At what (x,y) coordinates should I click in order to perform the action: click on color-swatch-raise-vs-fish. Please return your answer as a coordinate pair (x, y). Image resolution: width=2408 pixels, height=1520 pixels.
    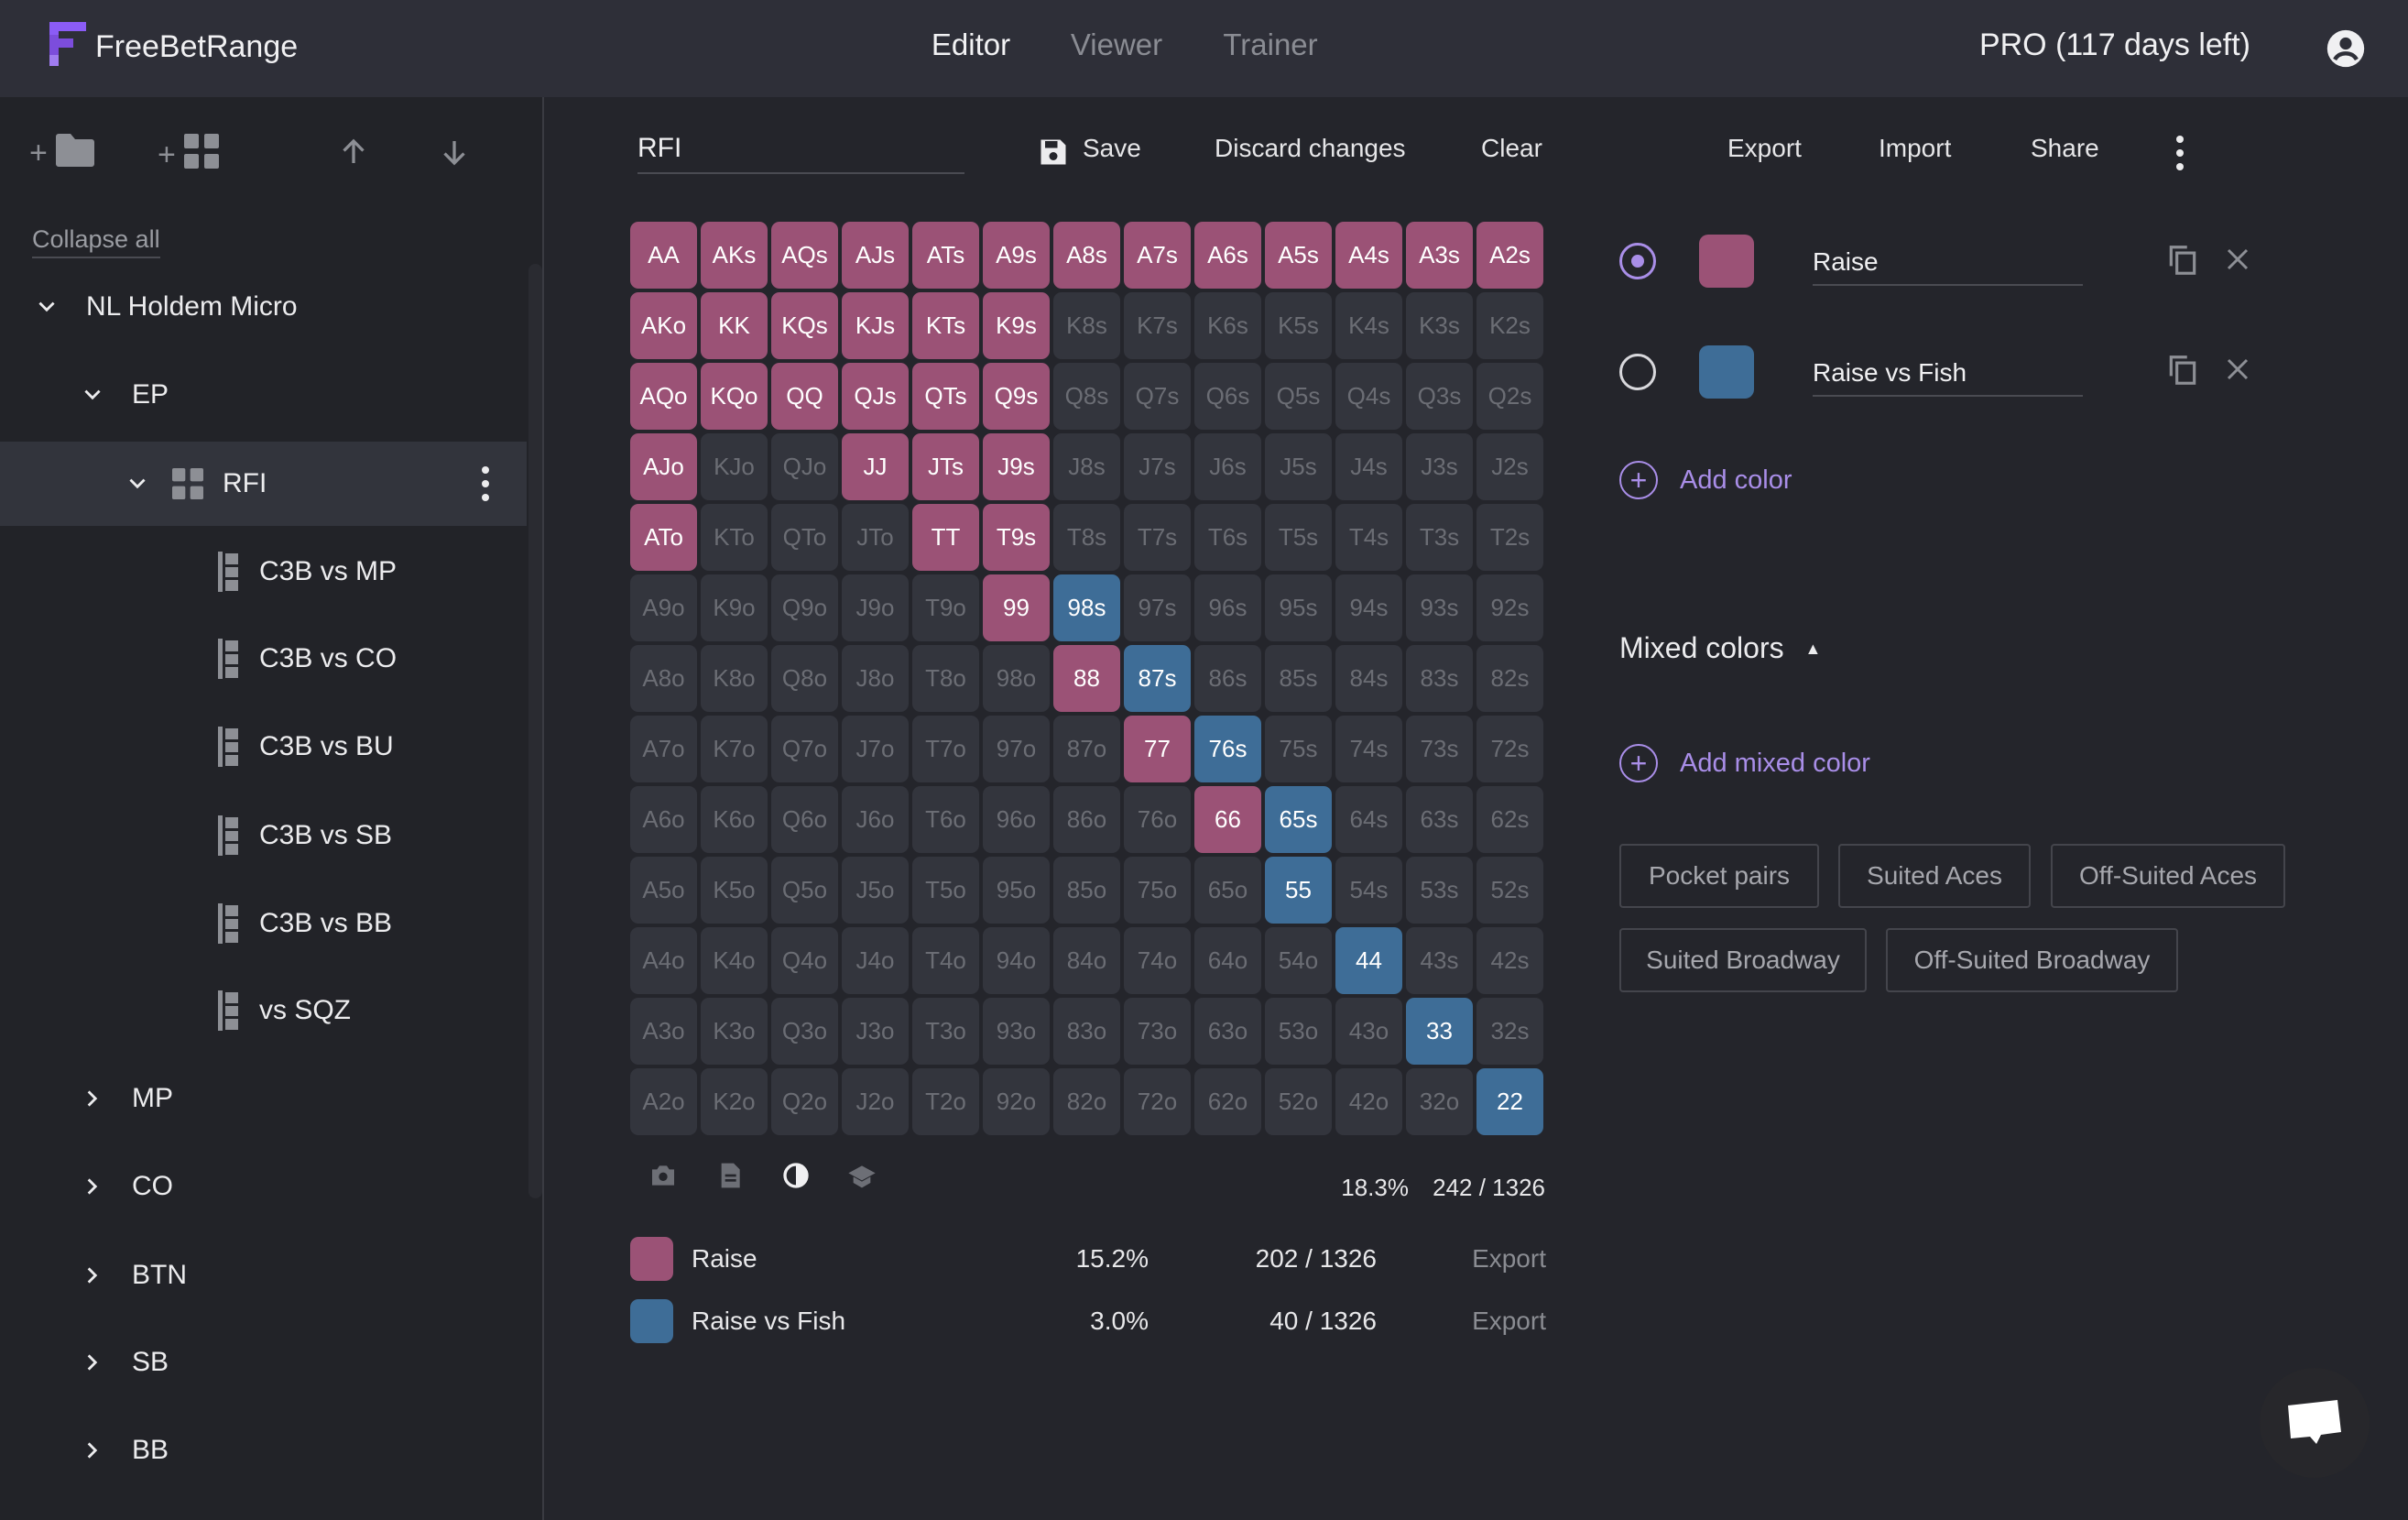
    Looking at the image, I should click on (1726, 372).